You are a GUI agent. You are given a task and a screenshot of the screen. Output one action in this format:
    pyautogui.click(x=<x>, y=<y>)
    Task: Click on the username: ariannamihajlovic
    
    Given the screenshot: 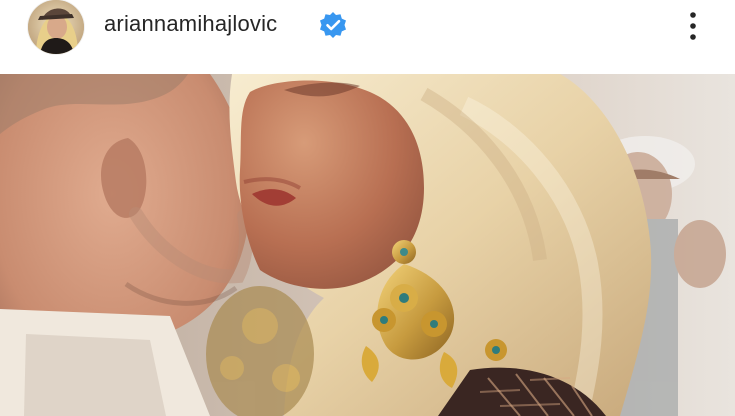 What is the action you would take?
    pyautogui.click(x=190, y=24)
    